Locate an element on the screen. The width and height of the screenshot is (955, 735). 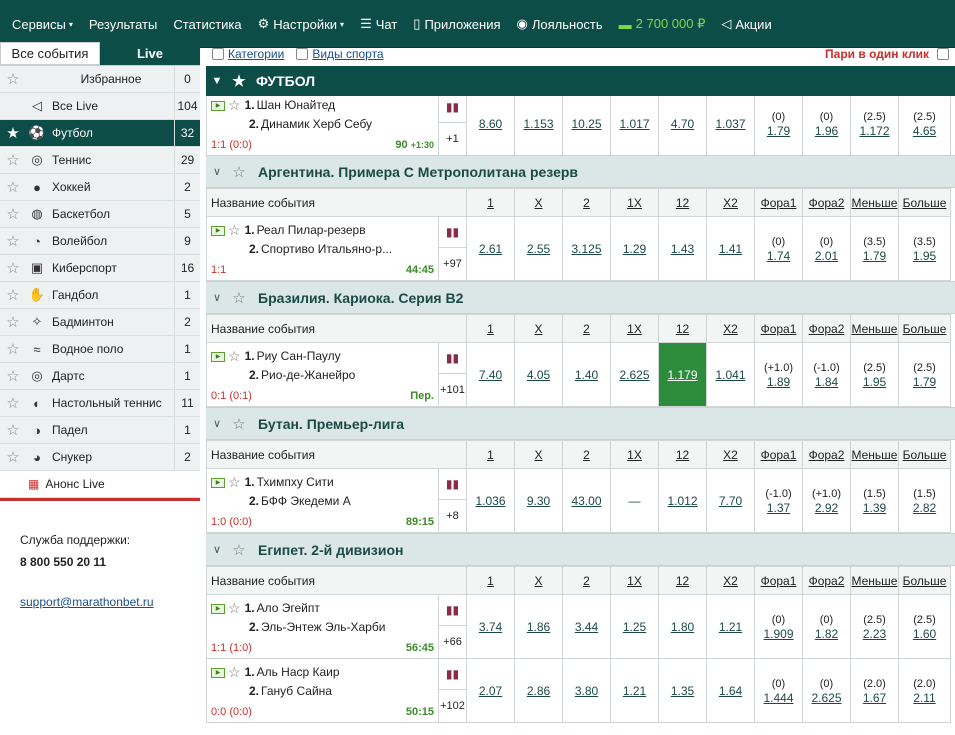
sidebar-item-4: ☆ ● Хоккей 2 is located at coordinates (100, 187).